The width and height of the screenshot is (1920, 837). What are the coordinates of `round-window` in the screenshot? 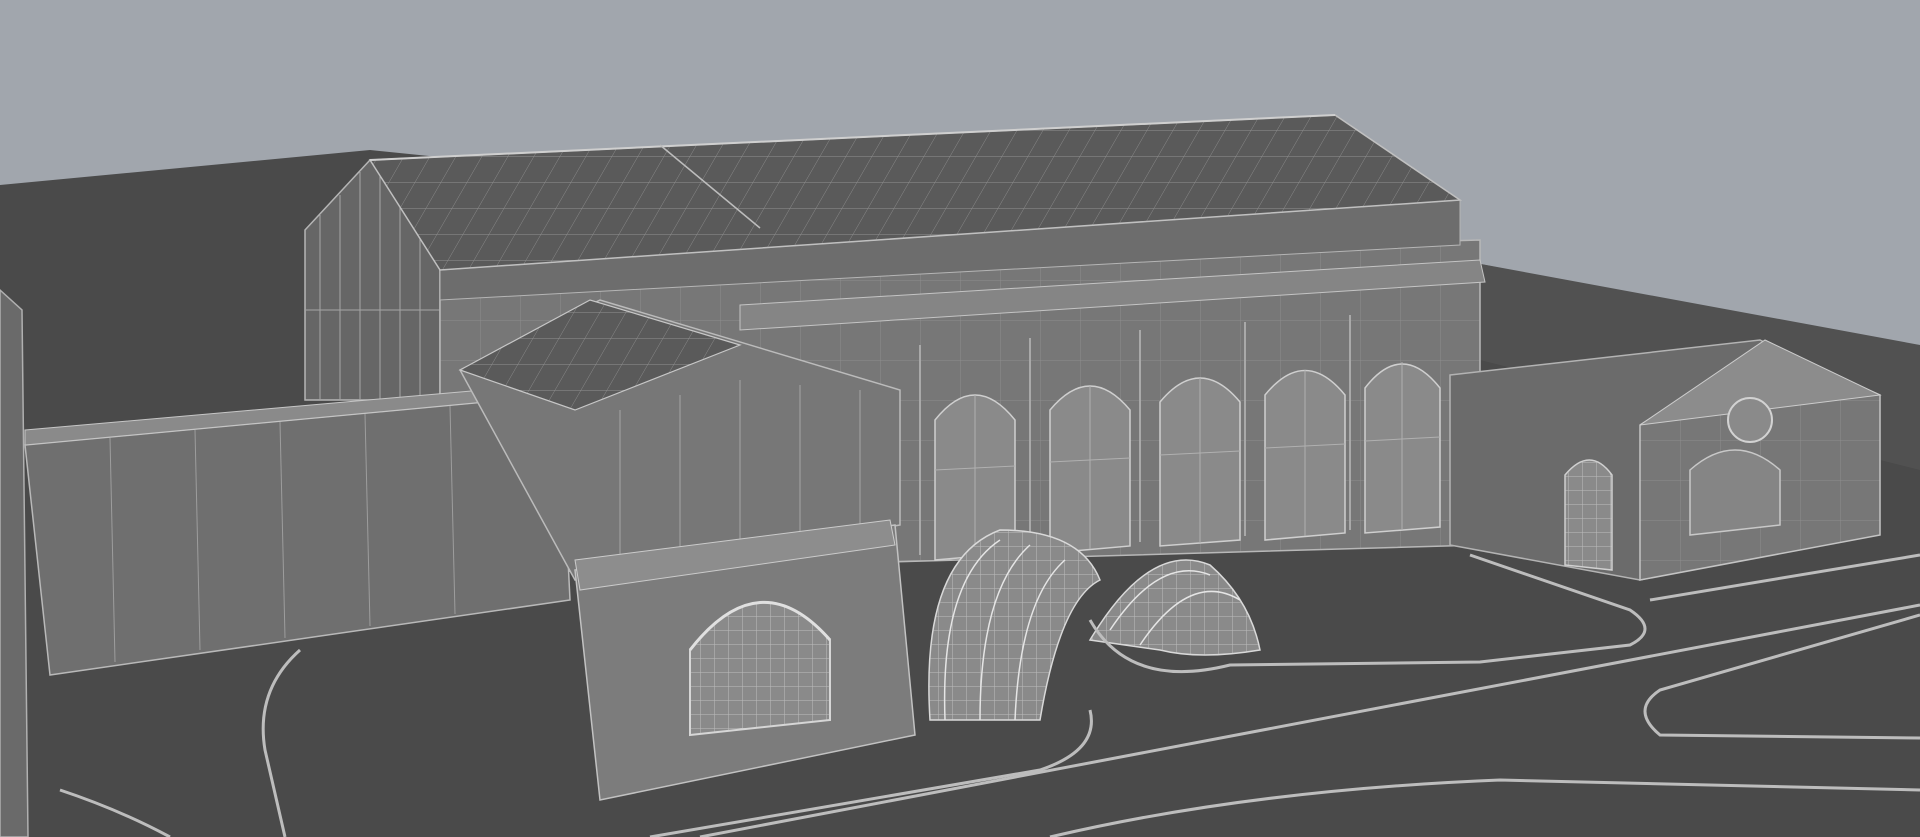 It's located at (1750, 420).